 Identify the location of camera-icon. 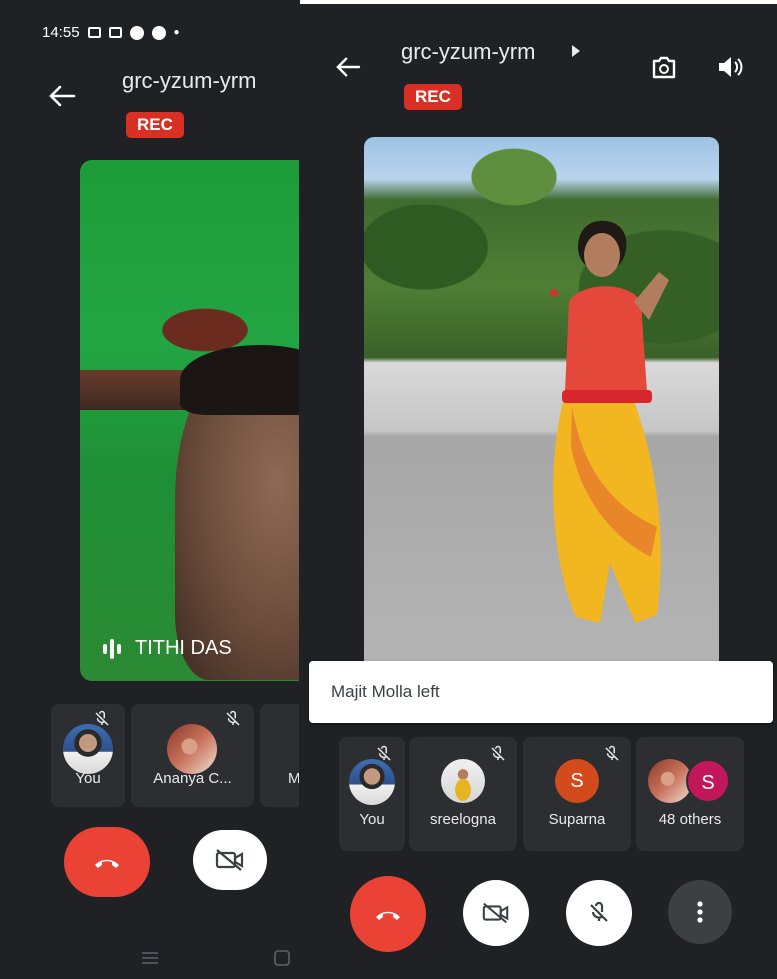
(94, 32).